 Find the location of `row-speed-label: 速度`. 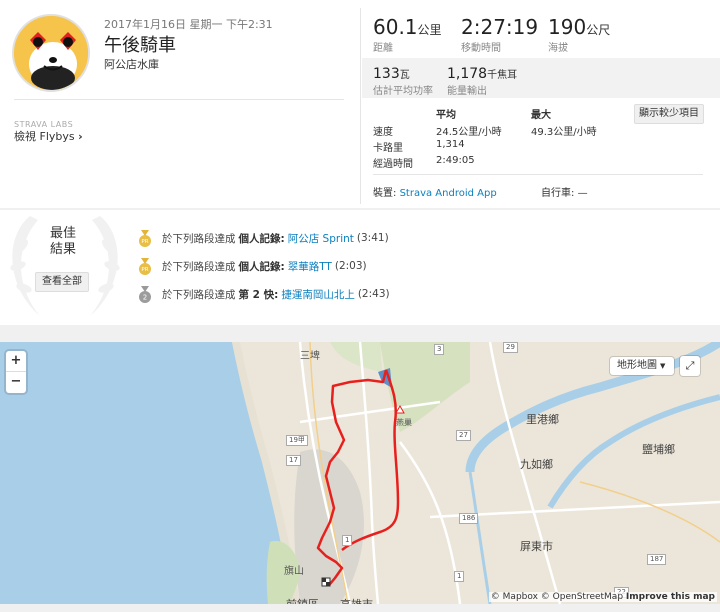

row-speed-label: 速度 is located at coordinates (383, 132).